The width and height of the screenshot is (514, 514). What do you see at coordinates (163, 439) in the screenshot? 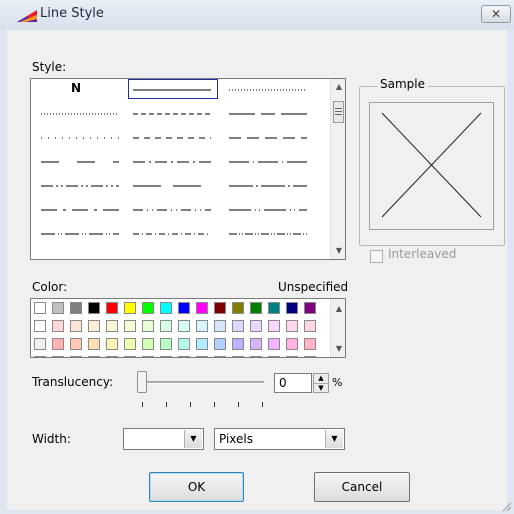
I see `width-select: ▼` at bounding box center [163, 439].